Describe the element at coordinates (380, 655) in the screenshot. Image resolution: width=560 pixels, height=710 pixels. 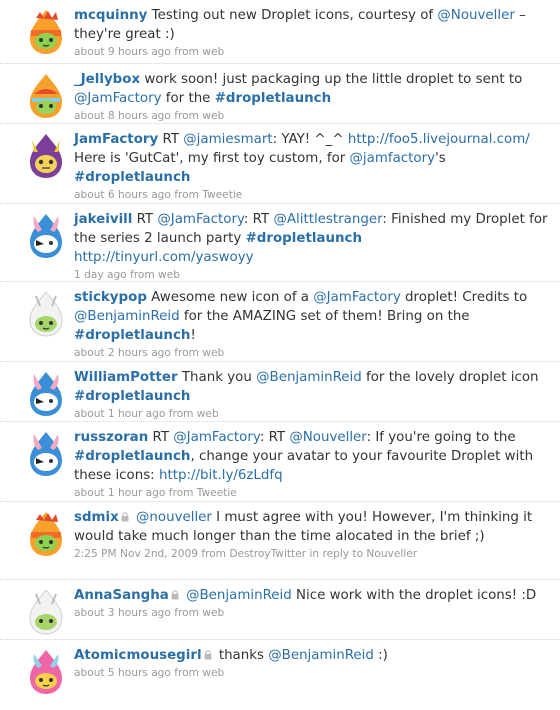
I see `tweet-text: :)` at that location.